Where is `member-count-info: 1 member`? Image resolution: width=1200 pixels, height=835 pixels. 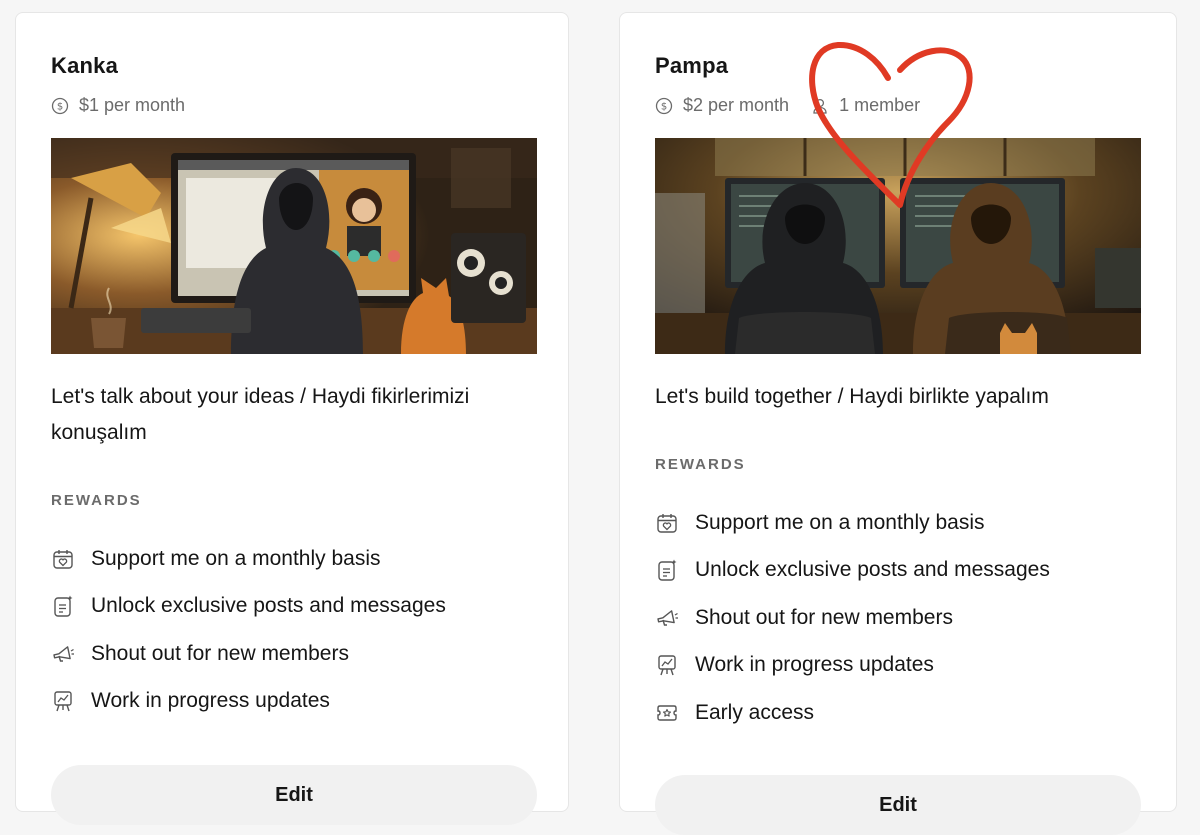 member-count-info: 1 member is located at coordinates (865, 105).